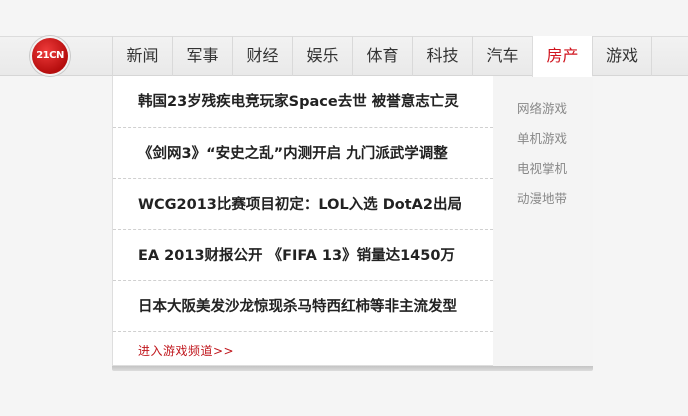 The image size is (688, 416). I want to click on nav-item-news: 新闻, so click(142, 56).